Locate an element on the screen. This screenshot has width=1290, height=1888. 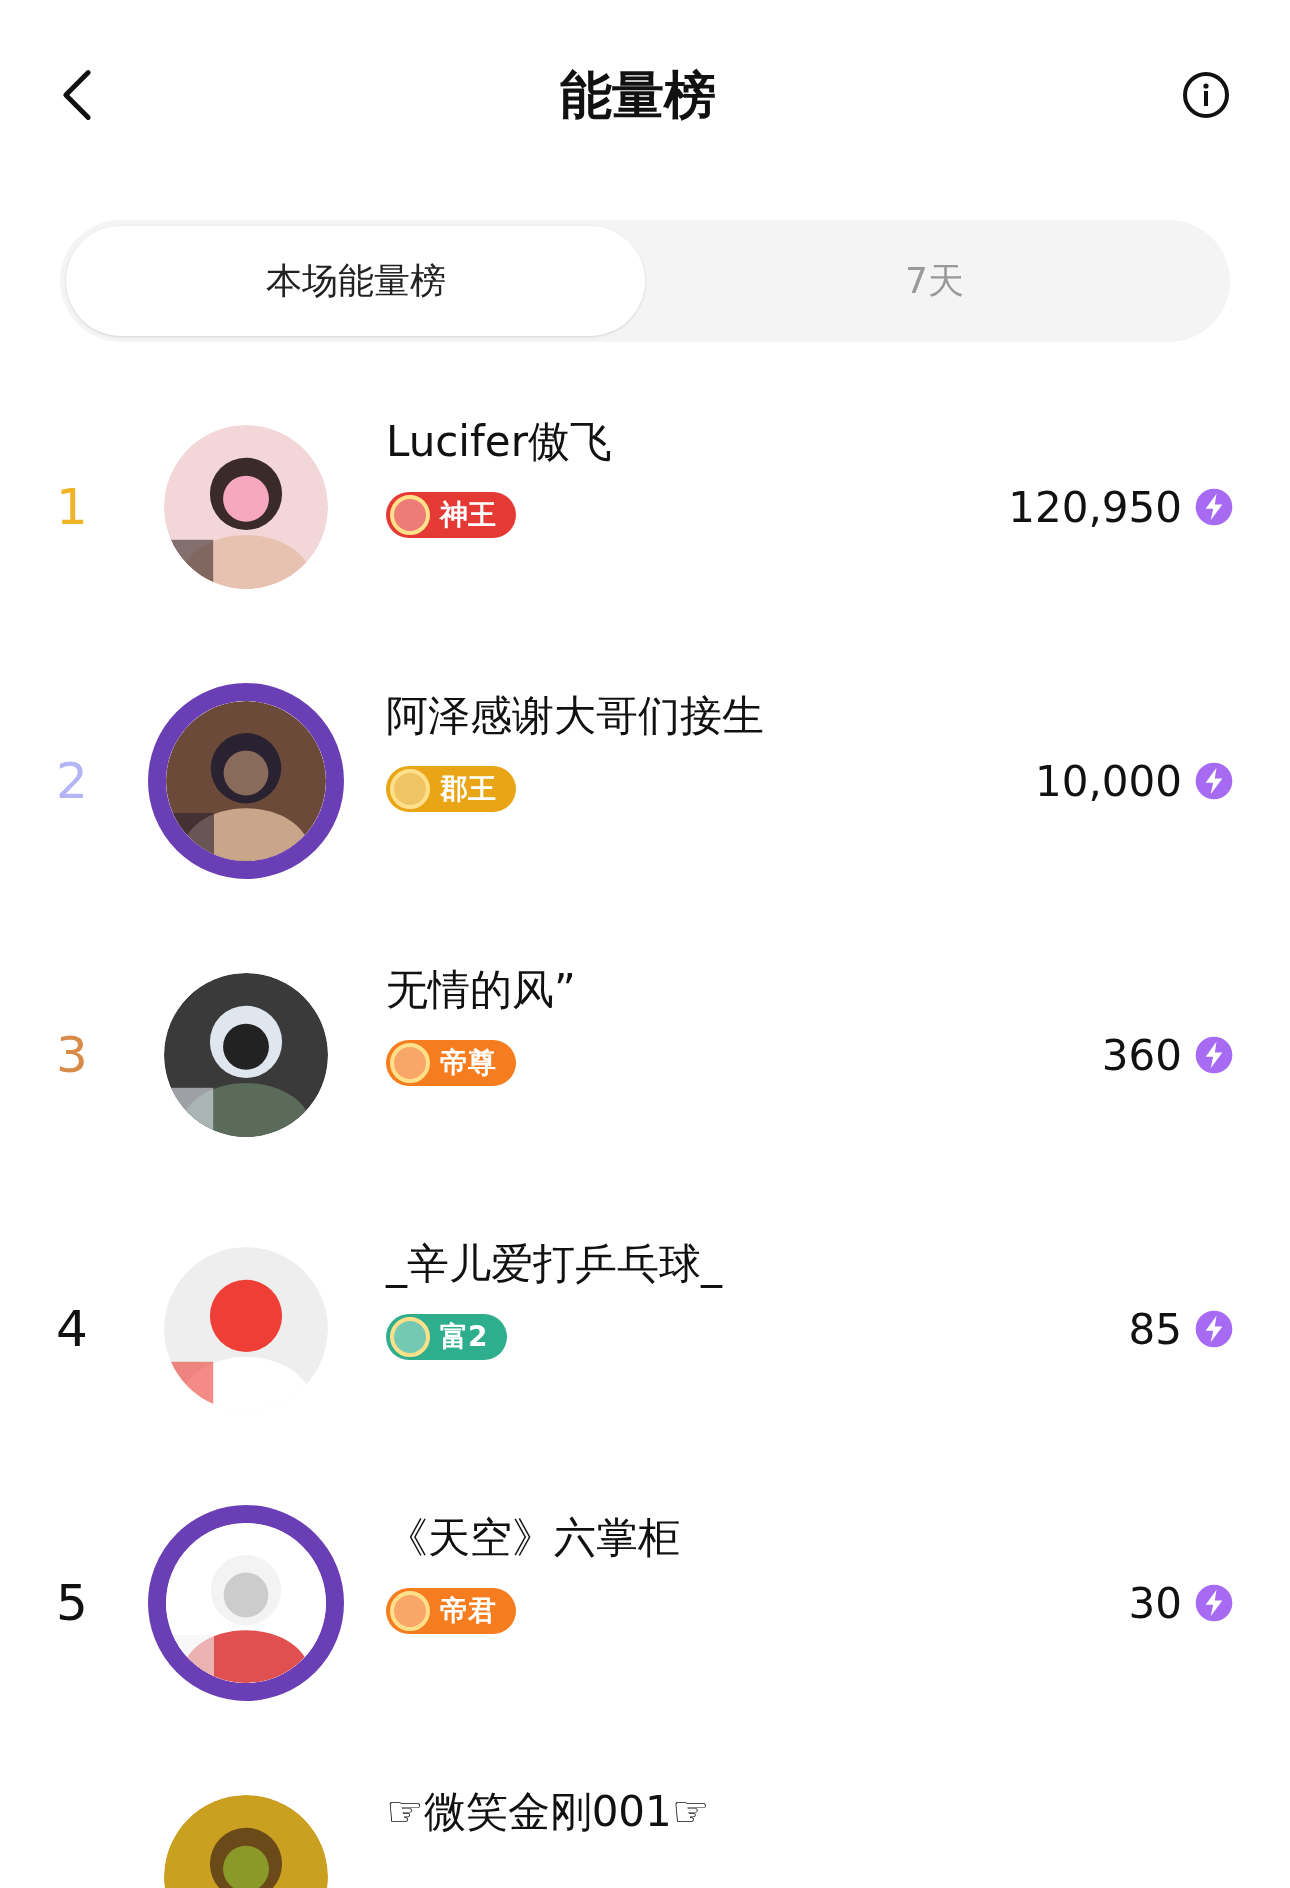
energy-score: 85 is located at coordinates (1155, 1329).